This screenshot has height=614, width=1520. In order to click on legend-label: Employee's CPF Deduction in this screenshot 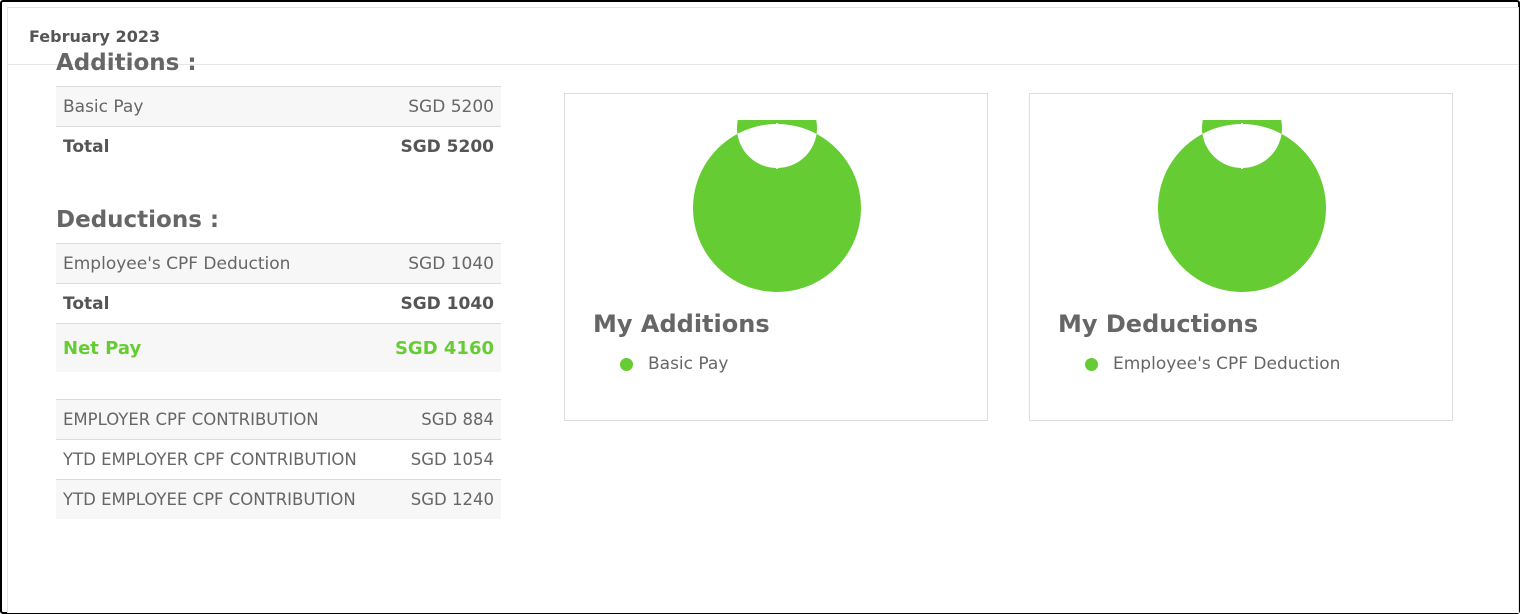, I will do `click(1227, 364)`.